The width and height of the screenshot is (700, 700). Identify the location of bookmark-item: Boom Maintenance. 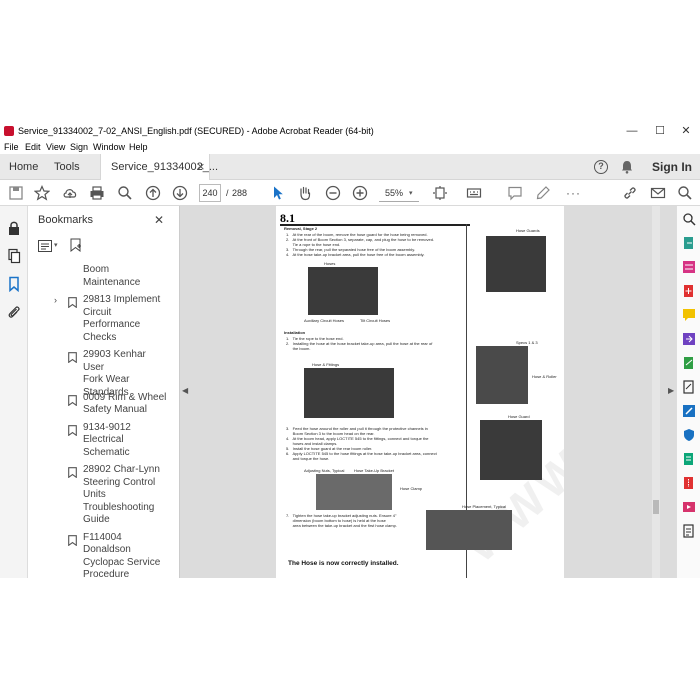
(125, 276).